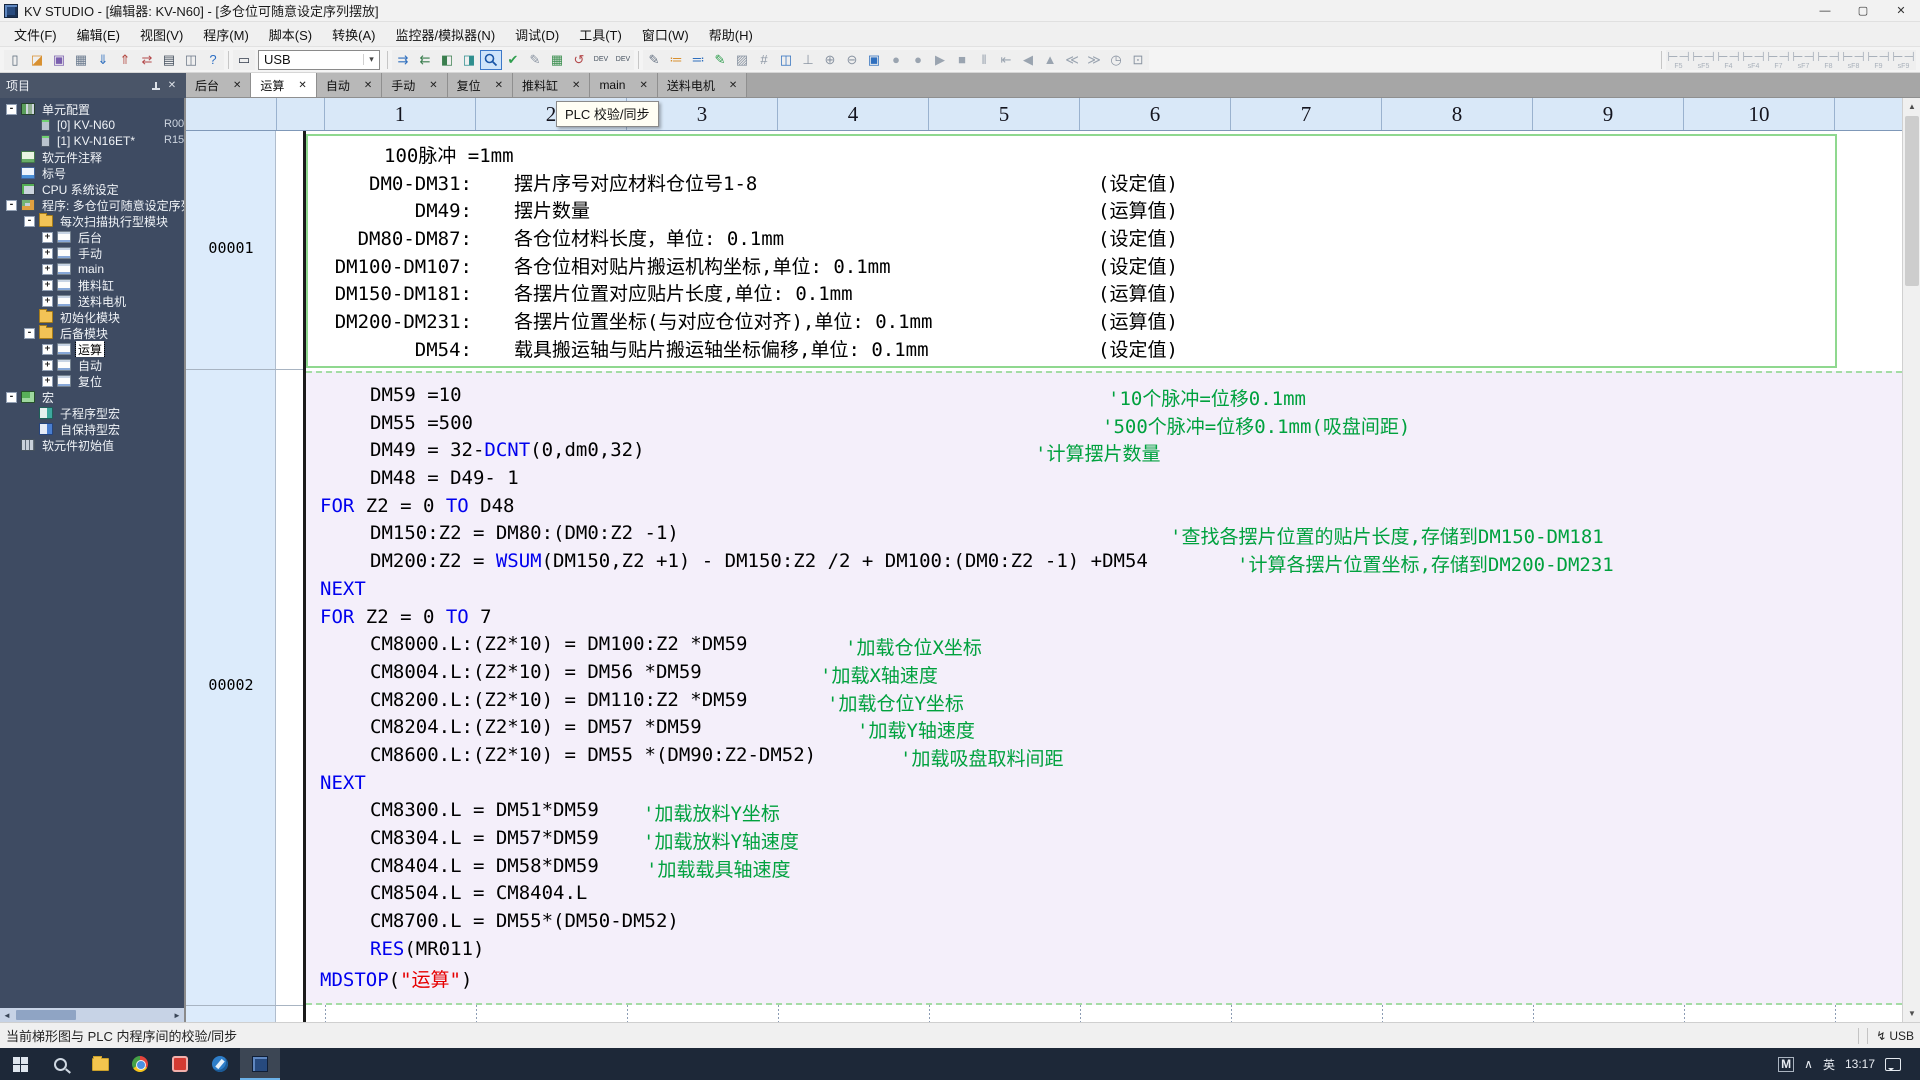 This screenshot has width=1920, height=1080. Describe the element at coordinates (92, 125) in the screenshot. I see `tree-item-[0] KV-N60: [0] KV-N60 R000` at that location.